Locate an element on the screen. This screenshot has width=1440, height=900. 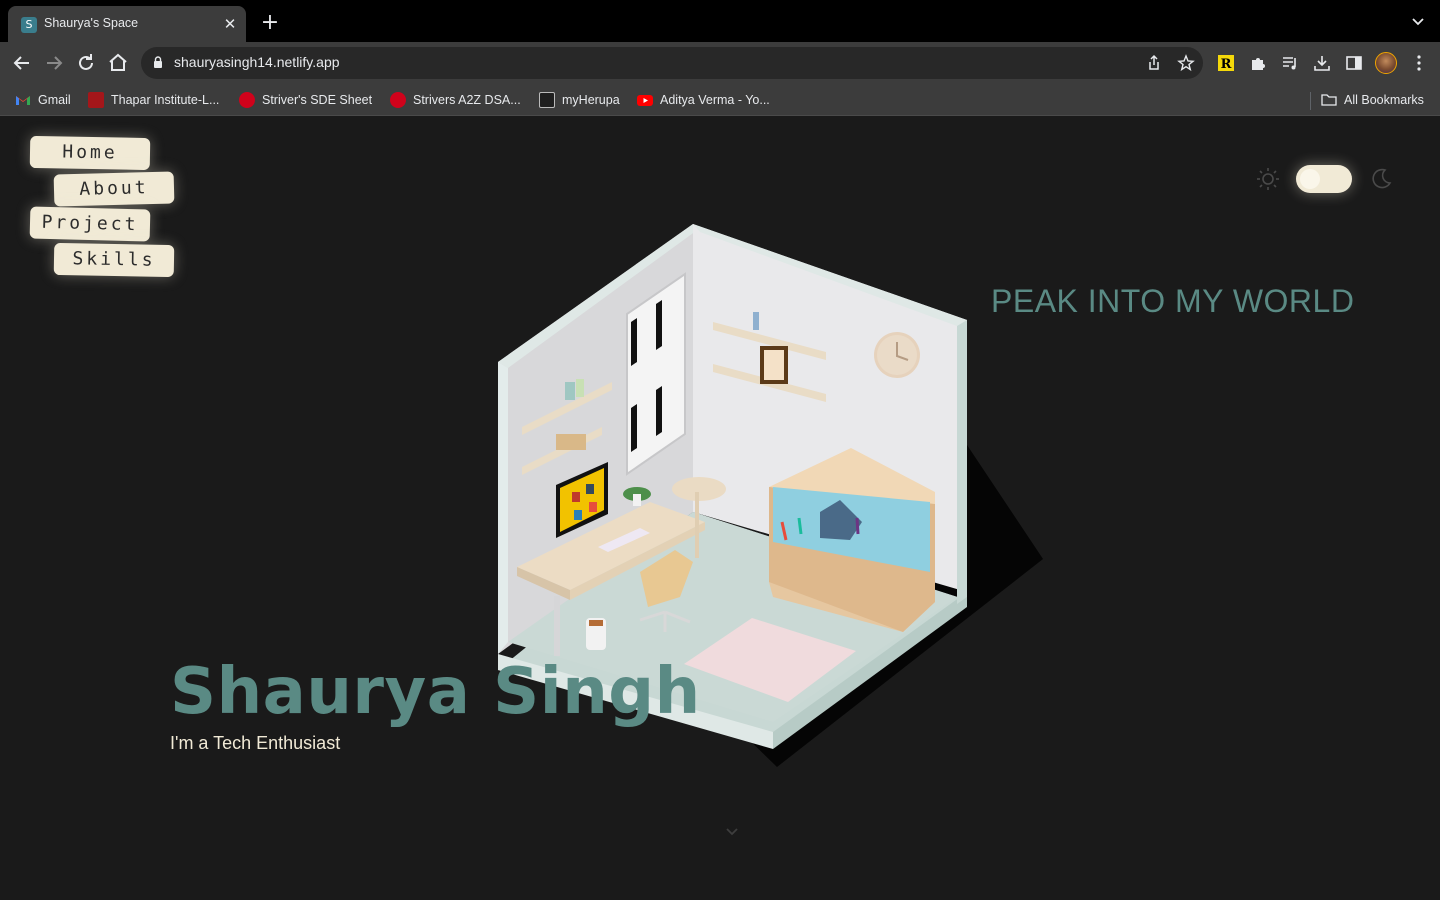
thapar-icon is located at coordinates (96, 100).